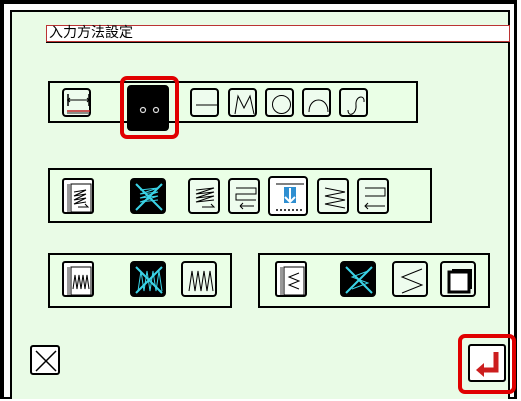  Describe the element at coordinates (333, 196) in the screenshot. I see `fill-diagonal-icon` at that location.